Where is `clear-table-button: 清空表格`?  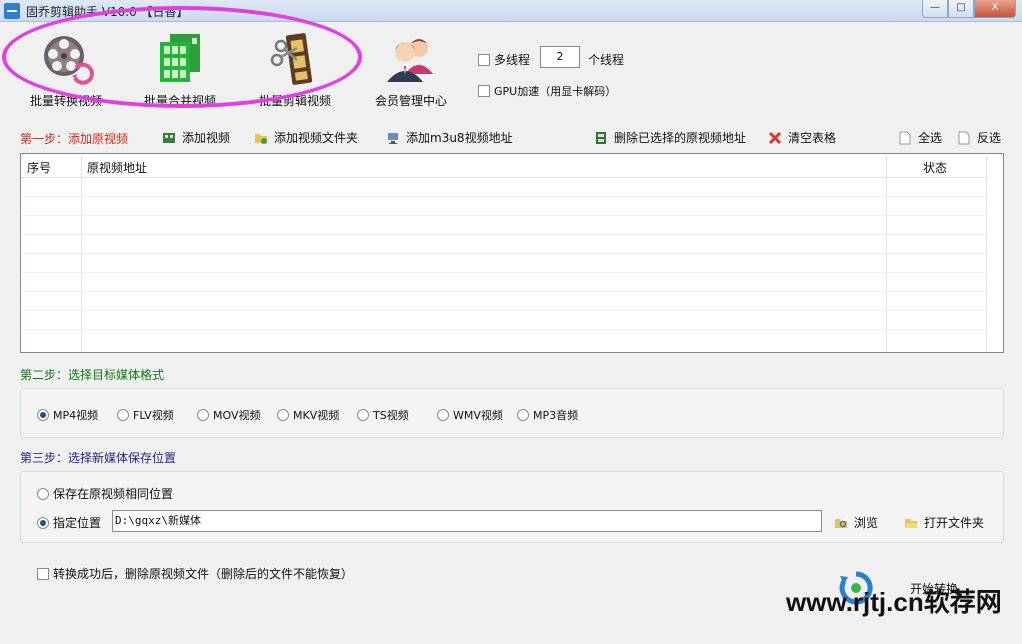
clear-table-button: 清空表格 is located at coordinates (802, 137).